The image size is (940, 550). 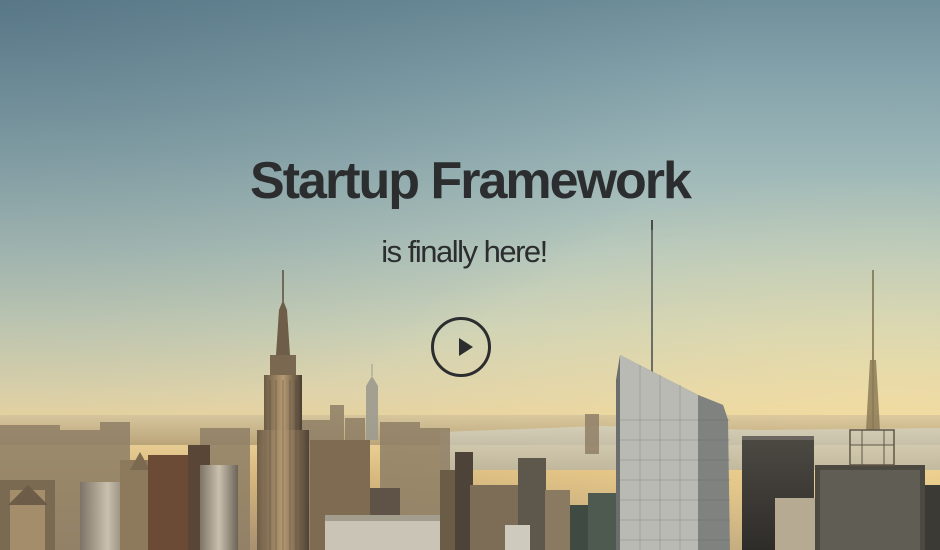 I want to click on hero-subtitle: is finally here!, so click(x=464, y=251).